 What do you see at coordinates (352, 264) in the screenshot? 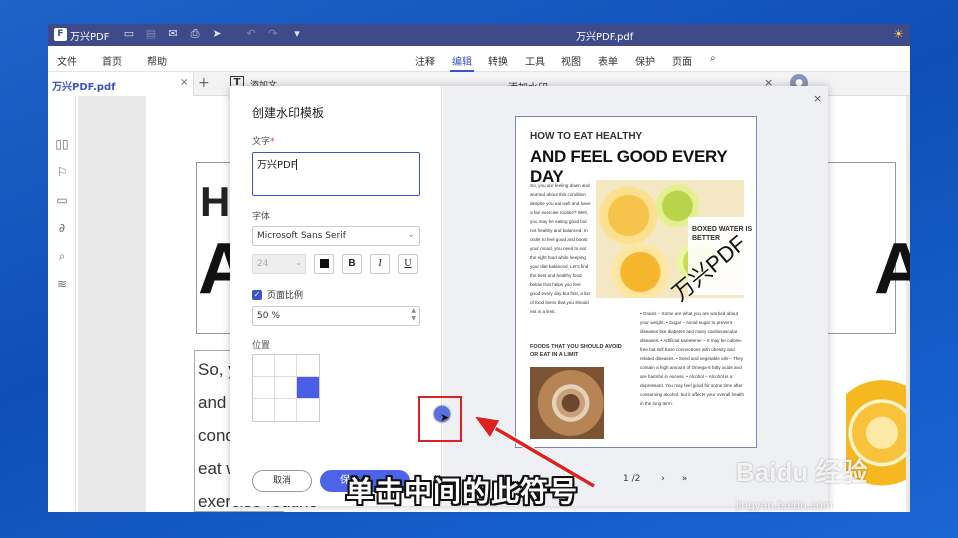
I see `bold-button: B` at bounding box center [352, 264].